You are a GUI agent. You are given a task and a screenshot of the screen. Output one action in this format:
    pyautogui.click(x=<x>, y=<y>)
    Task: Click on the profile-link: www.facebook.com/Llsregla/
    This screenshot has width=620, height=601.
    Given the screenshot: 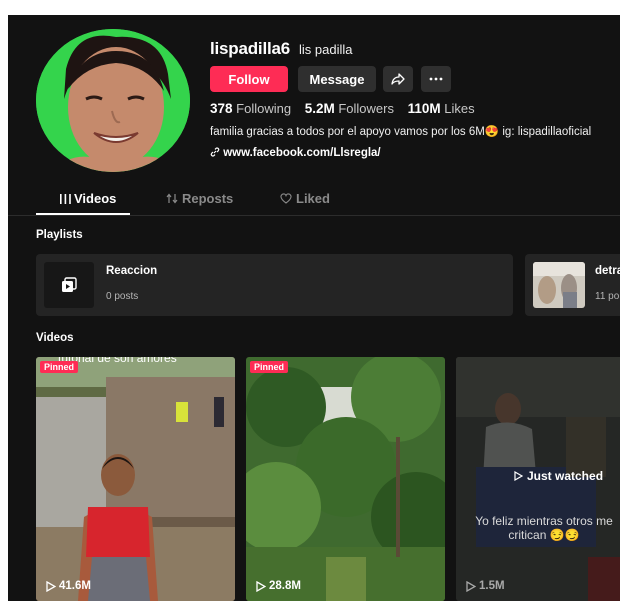 What is the action you would take?
    pyautogui.click(x=295, y=153)
    